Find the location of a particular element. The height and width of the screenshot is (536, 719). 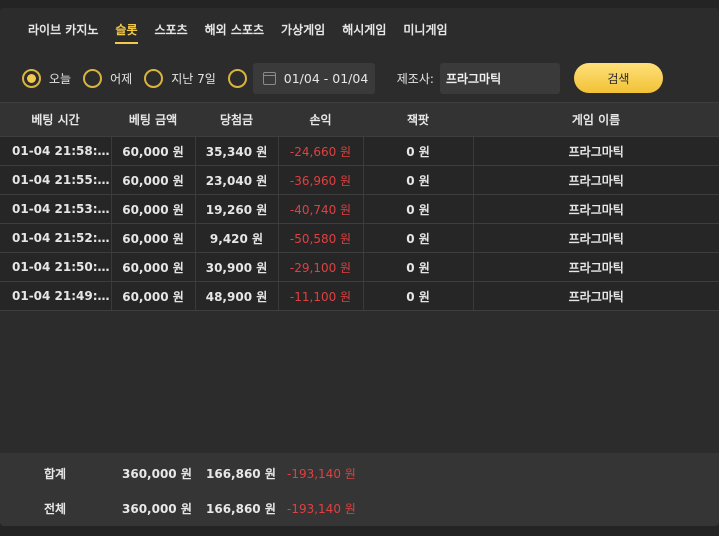

total-profit: -193,140 원 is located at coordinates (321, 509).